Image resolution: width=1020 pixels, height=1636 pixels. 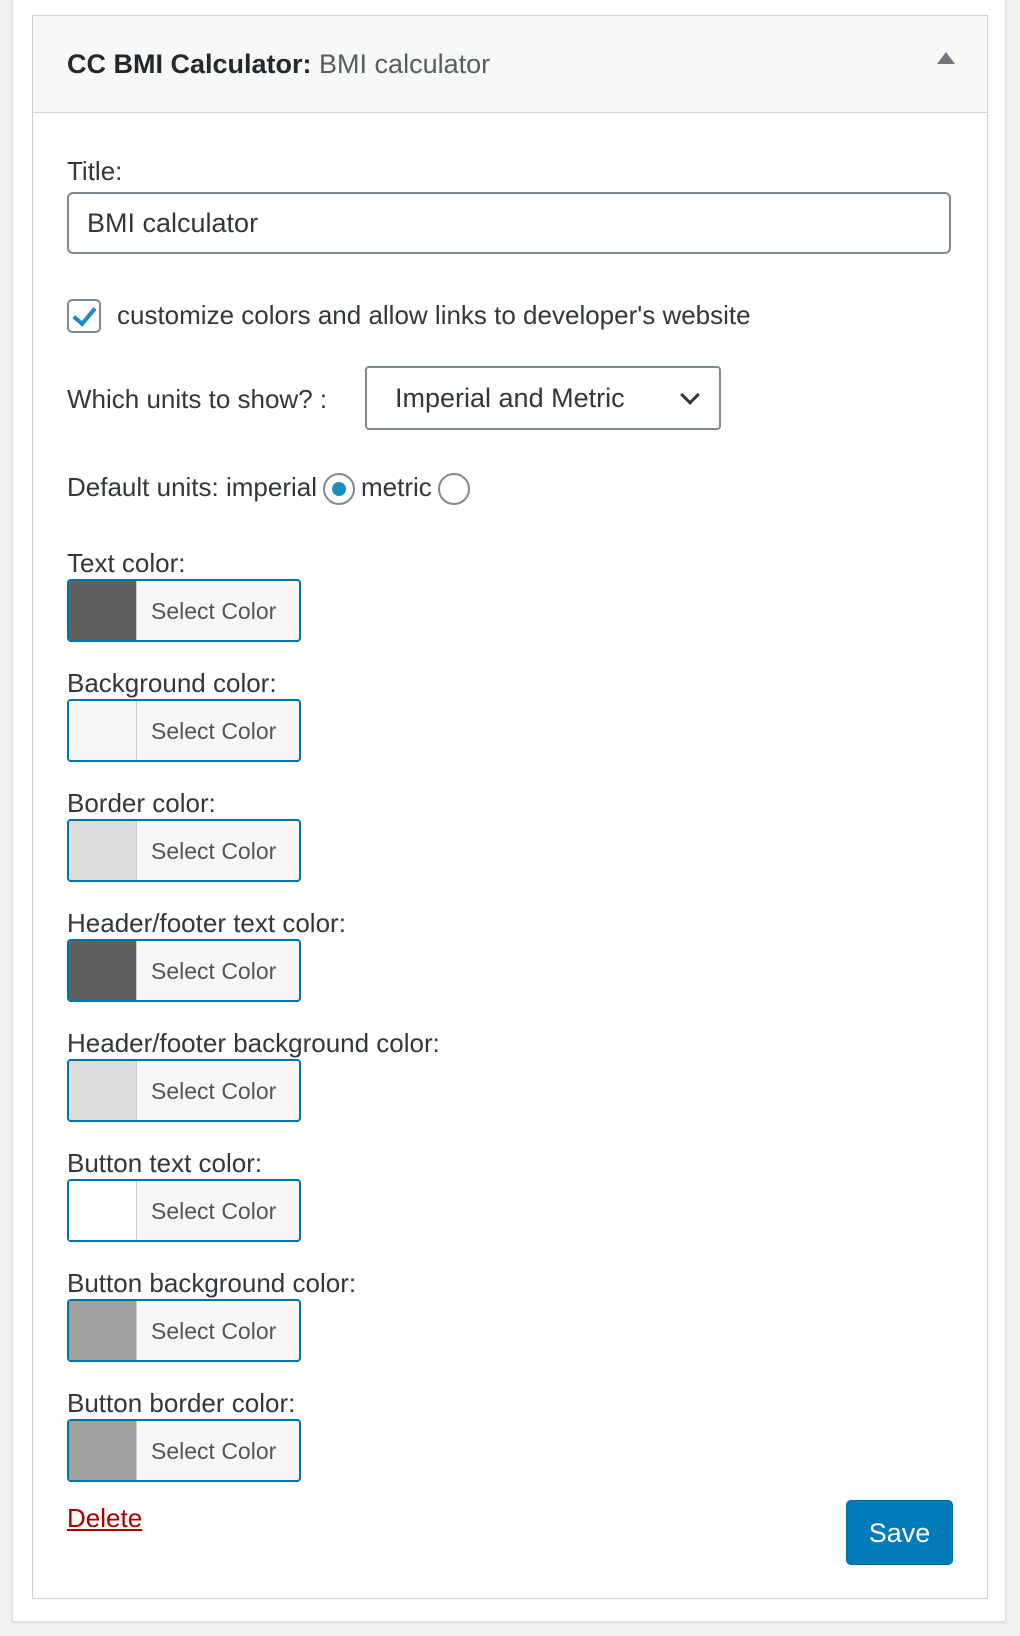 I want to click on widget-title: CC BMI Calculator: BMI calculator, so click(x=278, y=64).